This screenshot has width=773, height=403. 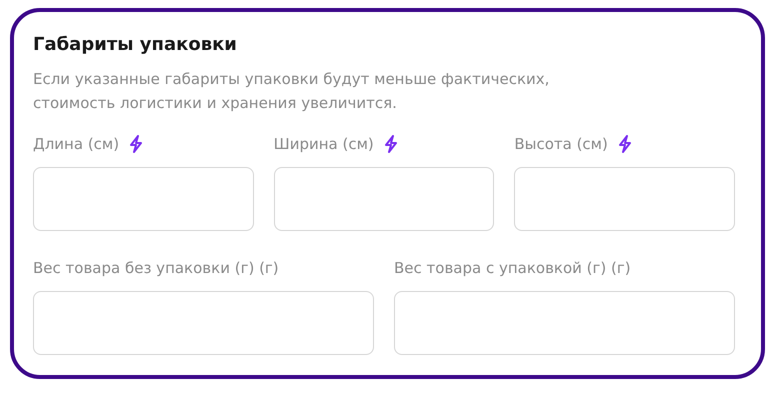 What do you see at coordinates (156, 268) in the screenshot?
I see `field-label: Вес товара без упаковки (г) (г)` at bounding box center [156, 268].